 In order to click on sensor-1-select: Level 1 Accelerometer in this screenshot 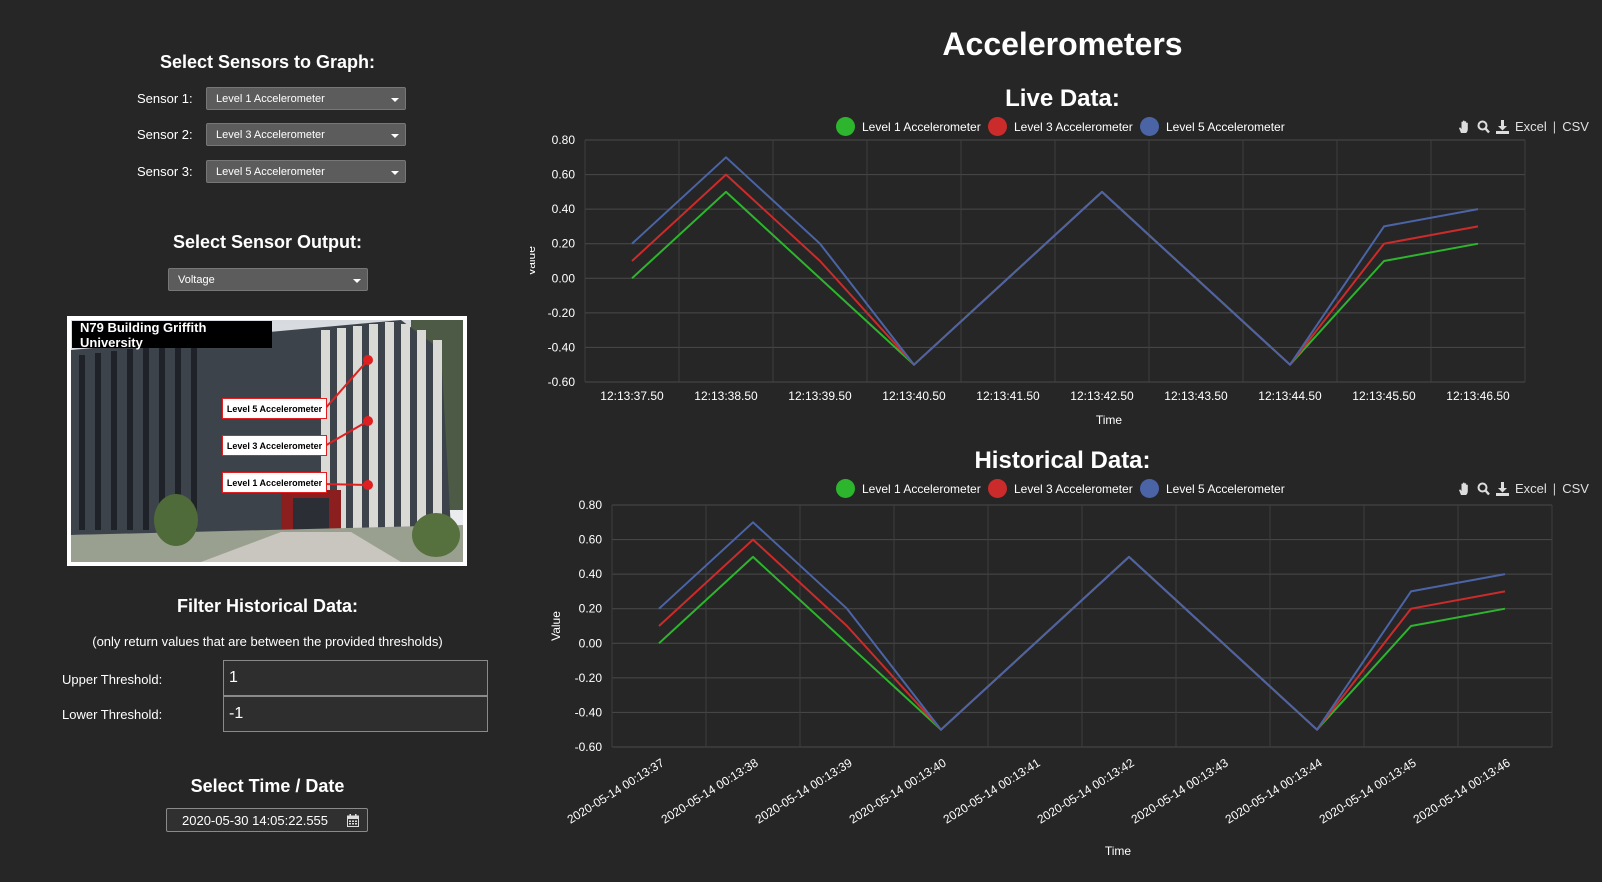, I will do `click(306, 98)`.